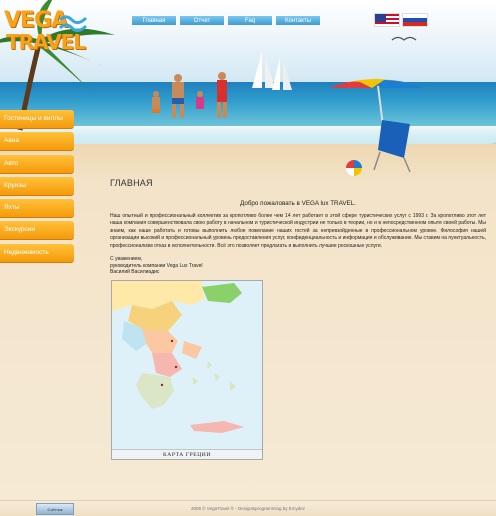  Describe the element at coordinates (135, 272) in the screenshot. I see `signature-line: Василий Василиадис` at that location.